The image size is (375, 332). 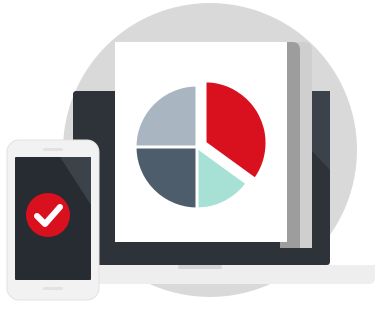 I want to click on phone-home-bar, so click(x=53, y=288).